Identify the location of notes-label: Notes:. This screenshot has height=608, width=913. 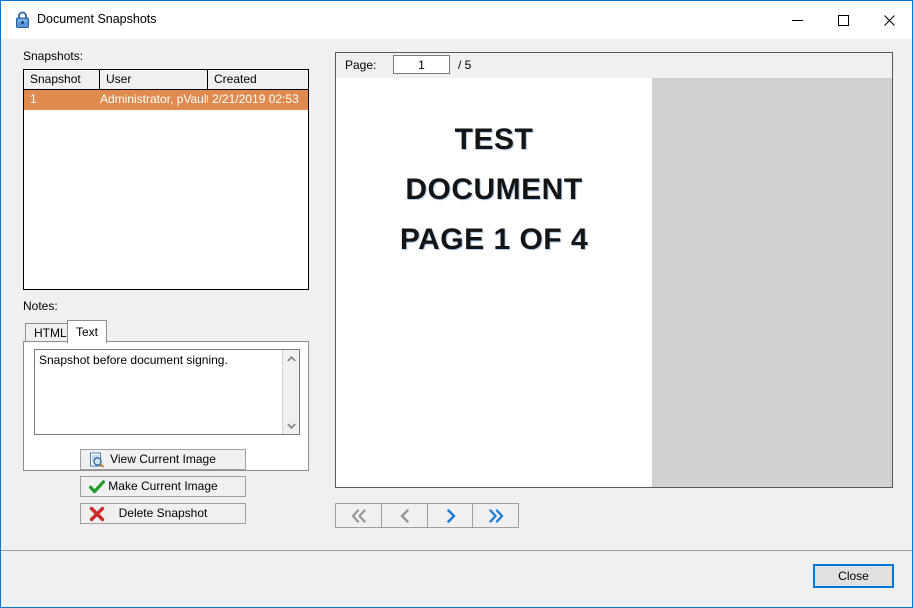
(40, 306).